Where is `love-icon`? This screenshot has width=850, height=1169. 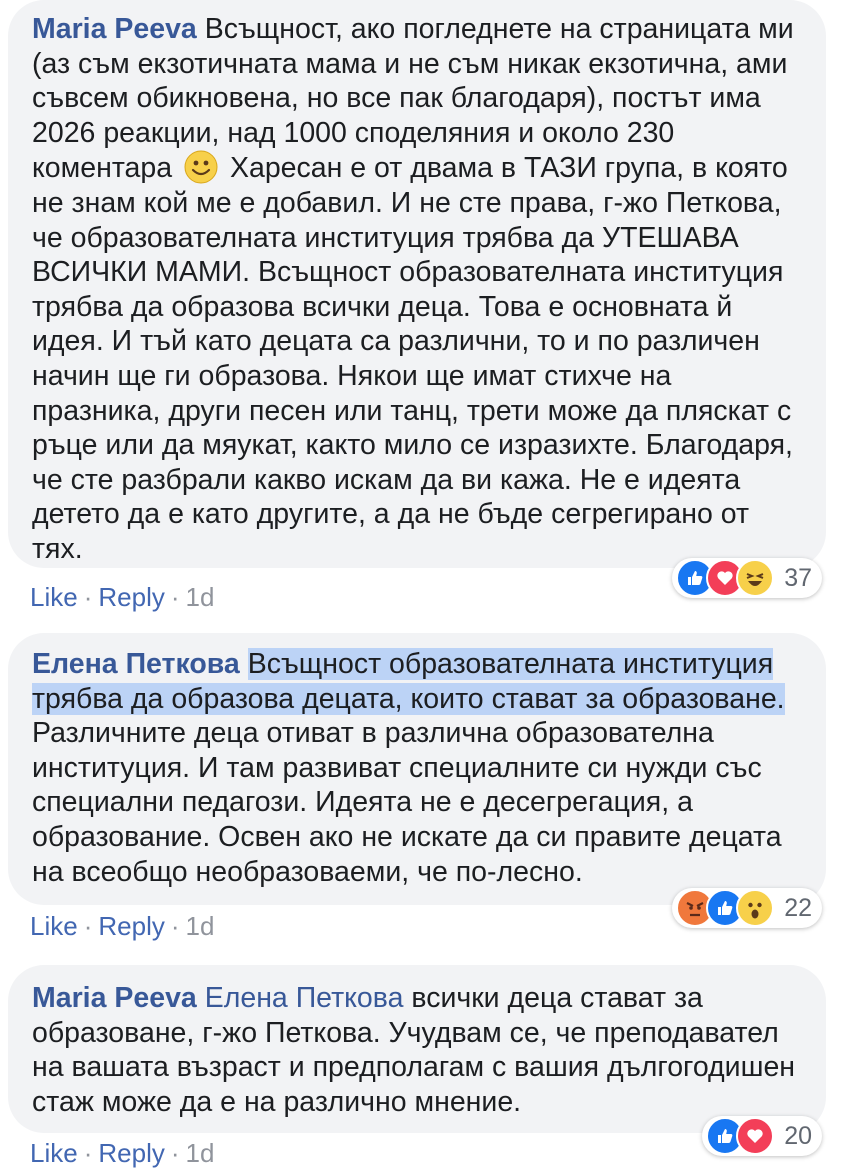
love-icon is located at coordinates (755, 1136).